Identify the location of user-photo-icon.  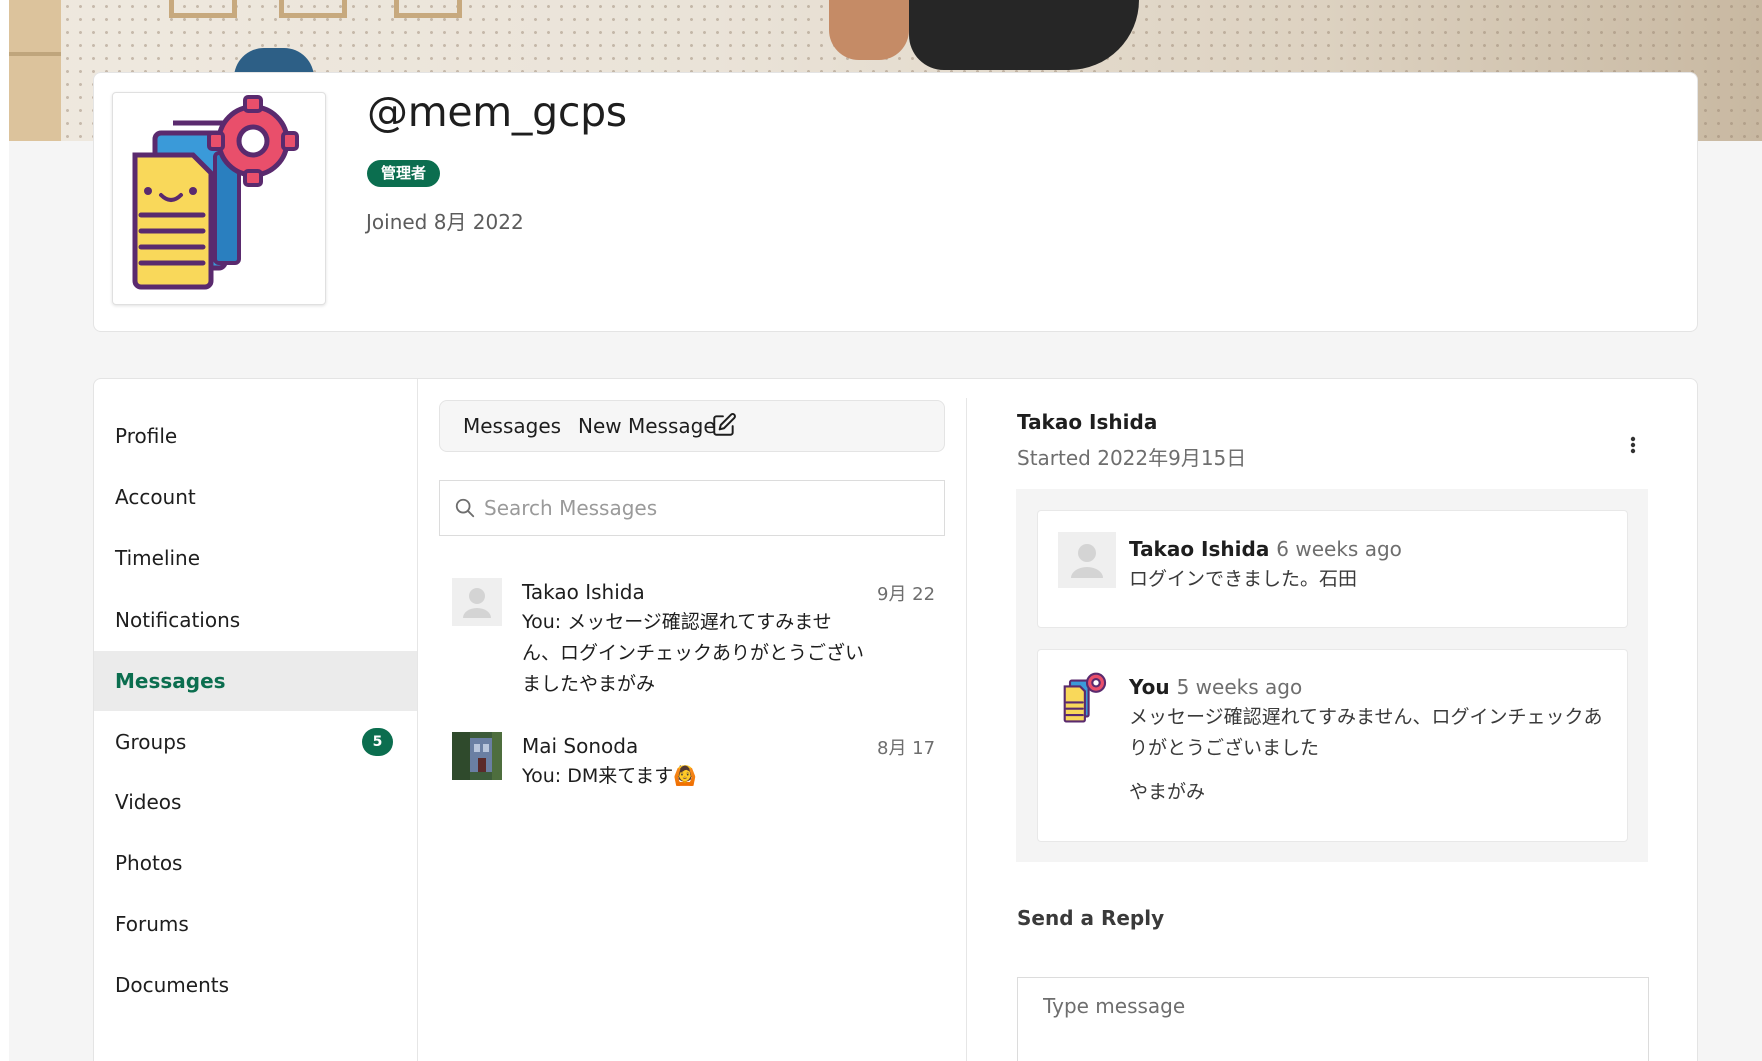
(477, 756).